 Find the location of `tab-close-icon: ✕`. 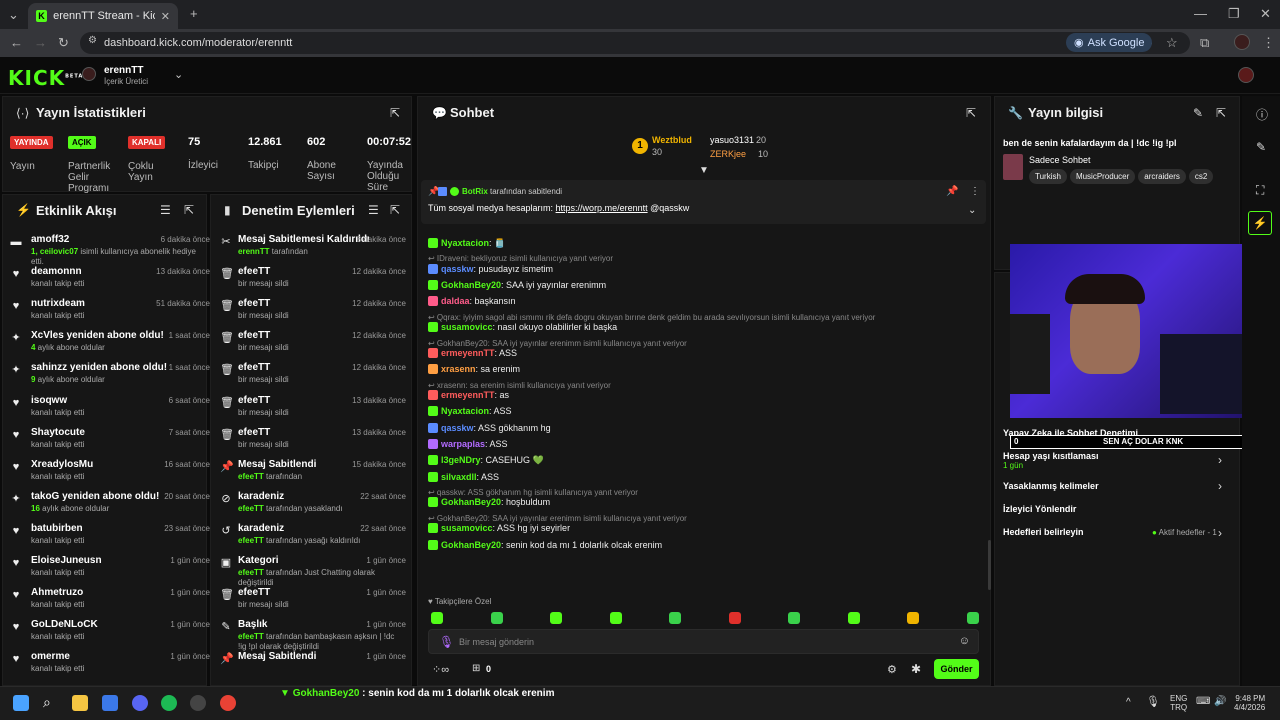

tab-close-icon: ✕ is located at coordinates (165, 16).